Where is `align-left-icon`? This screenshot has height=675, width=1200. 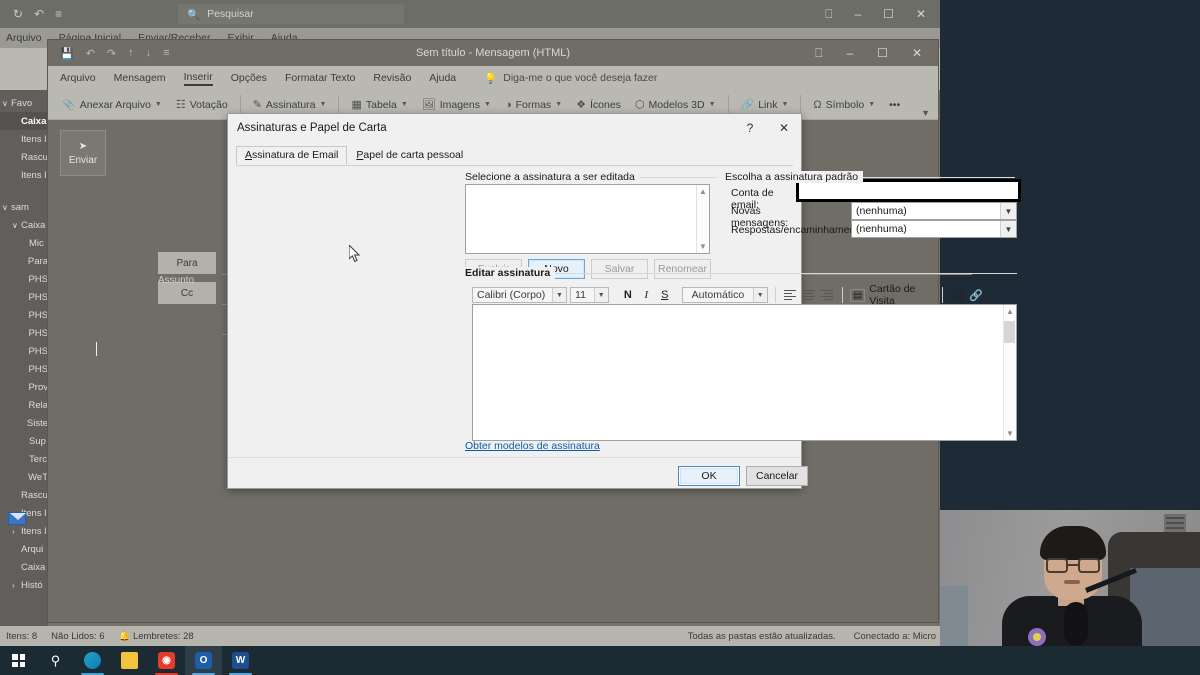 align-left-icon is located at coordinates (790, 295).